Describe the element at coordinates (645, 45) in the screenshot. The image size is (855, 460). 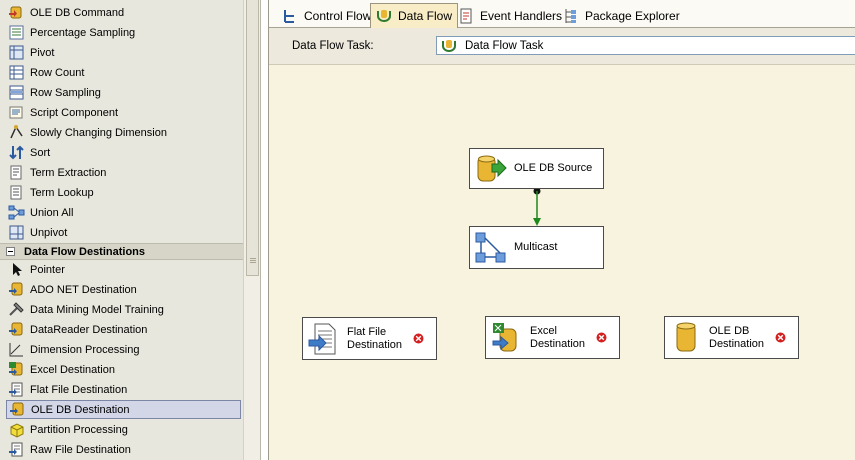
I see `data-flow-task-select: Data Flow Task` at that location.